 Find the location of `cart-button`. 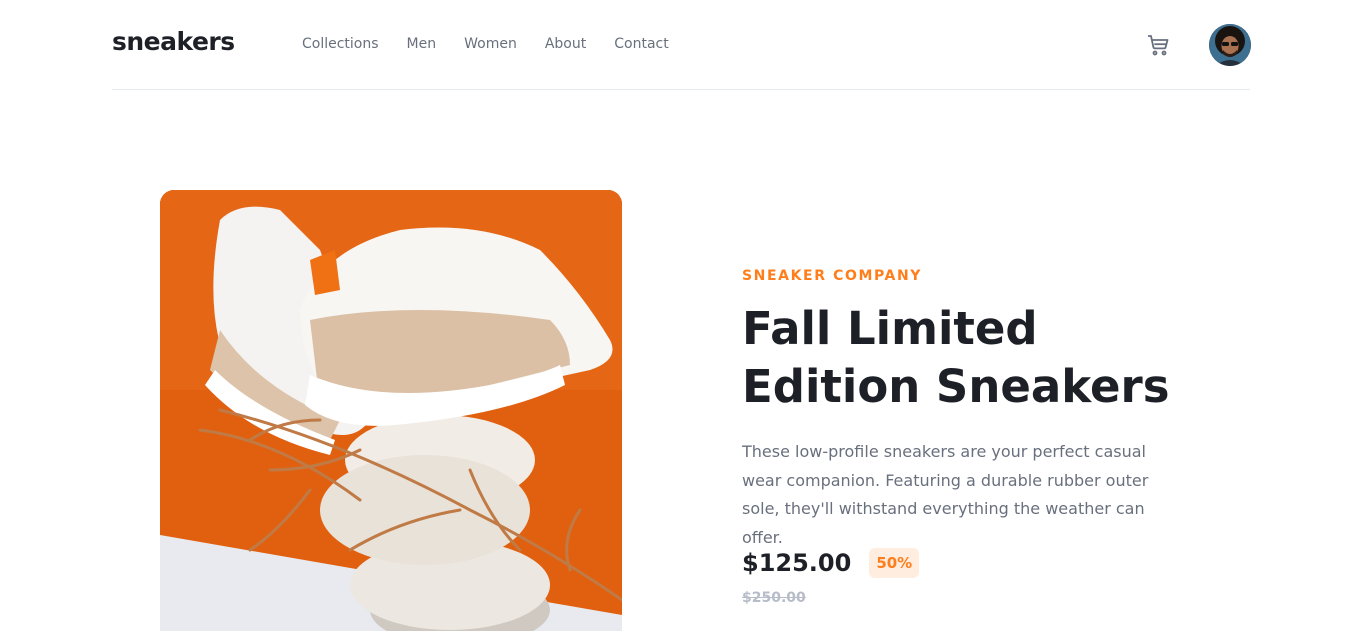

cart-button is located at coordinates (1158, 45).